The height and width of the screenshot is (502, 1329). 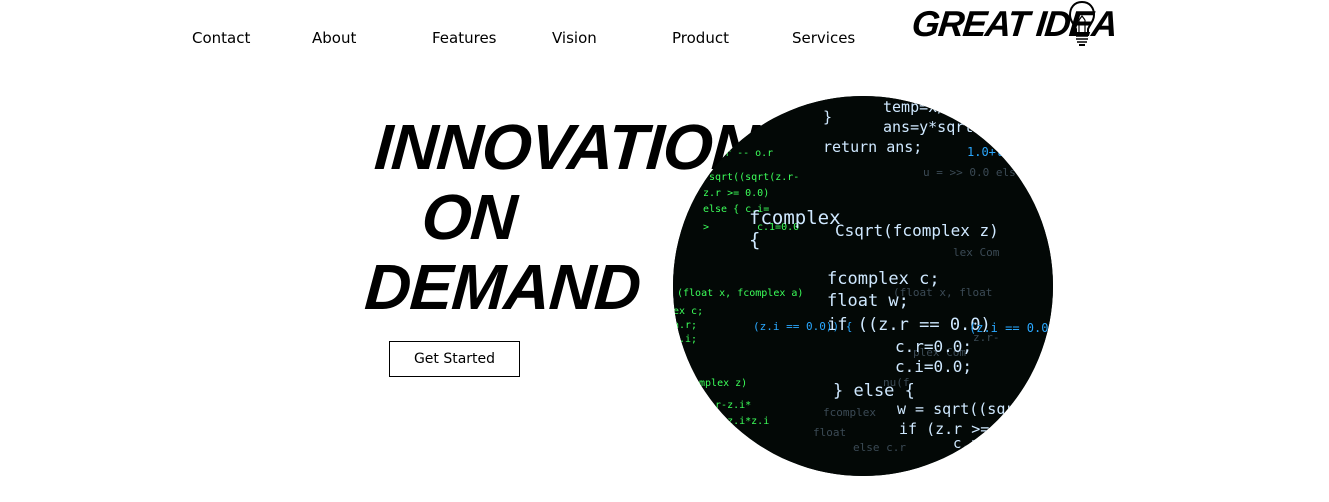 What do you see at coordinates (727, 405) in the screenshot?
I see `svg-text: z.r-z.i*` at bounding box center [727, 405].